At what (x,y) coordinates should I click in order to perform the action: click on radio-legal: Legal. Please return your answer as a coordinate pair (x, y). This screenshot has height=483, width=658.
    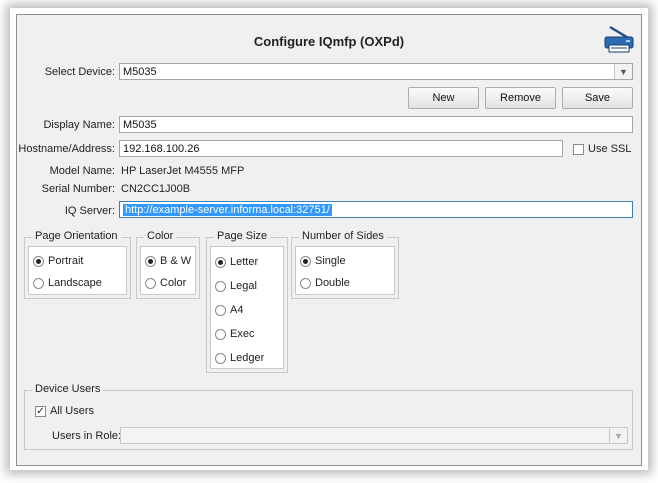
    Looking at the image, I should click on (236, 286).